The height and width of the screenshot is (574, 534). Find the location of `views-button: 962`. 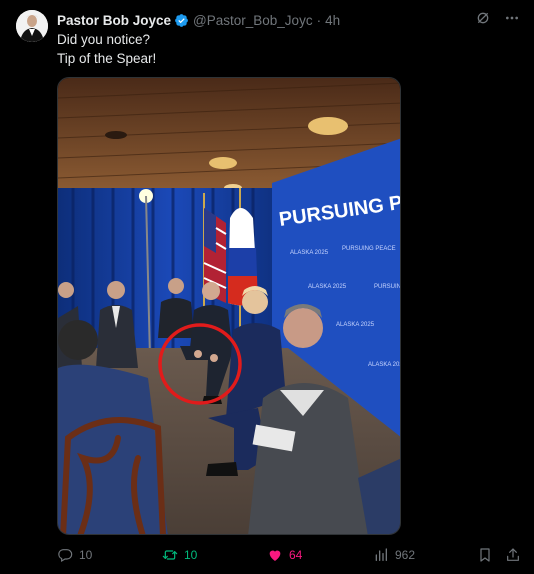

views-button: 962 is located at coordinates (394, 555).